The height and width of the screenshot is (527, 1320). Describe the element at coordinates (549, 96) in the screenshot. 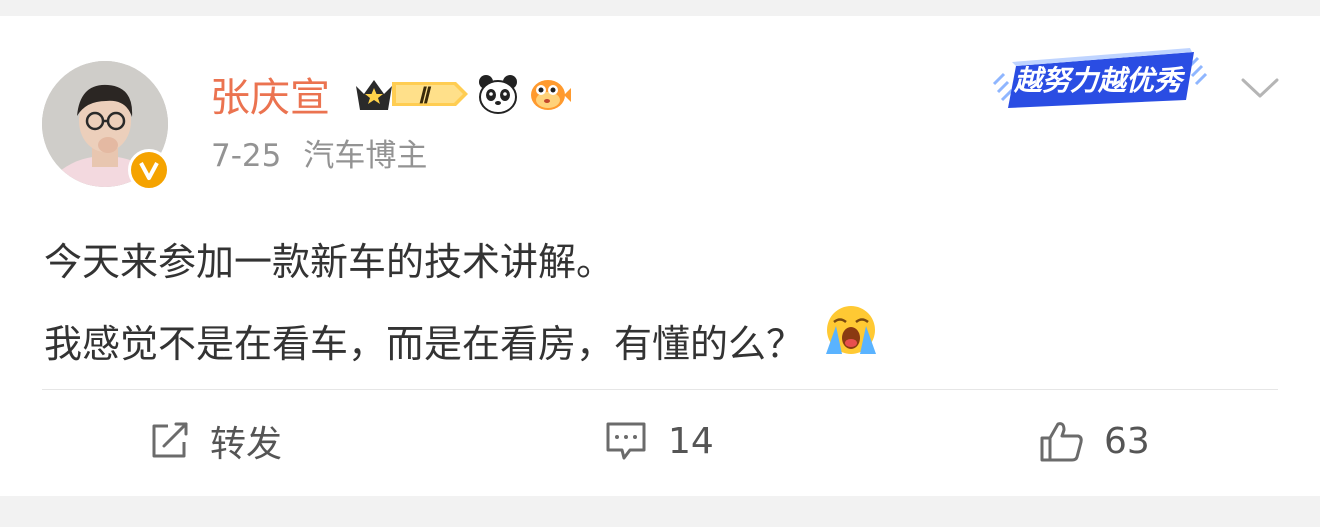

I see `pufferfish-icon` at that location.